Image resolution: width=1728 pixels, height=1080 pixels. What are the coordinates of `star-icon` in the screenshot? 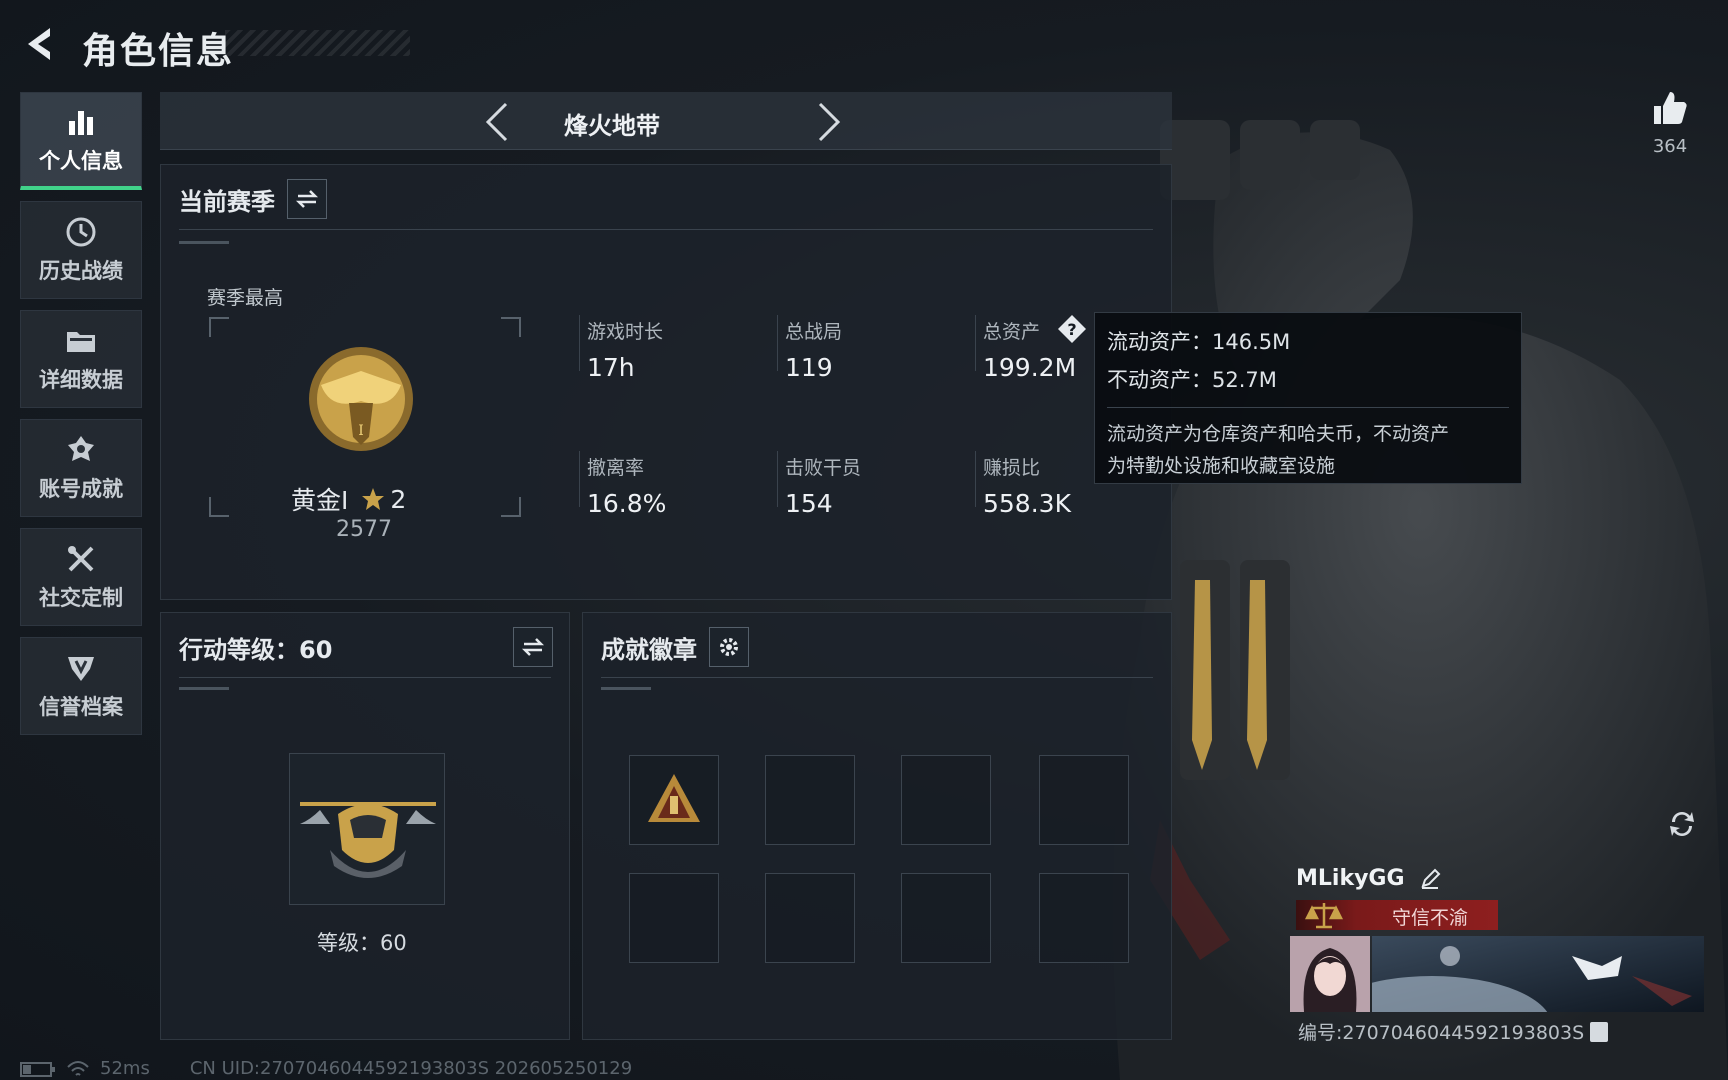 It's located at (373, 499).